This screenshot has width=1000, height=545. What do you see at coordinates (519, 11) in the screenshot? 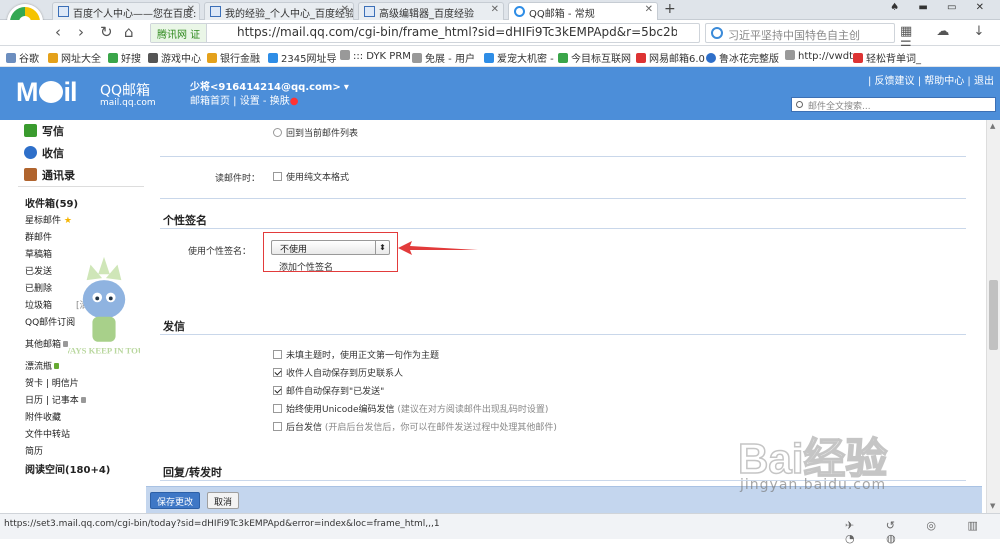
I see `qq-mail-icon` at bounding box center [519, 11].